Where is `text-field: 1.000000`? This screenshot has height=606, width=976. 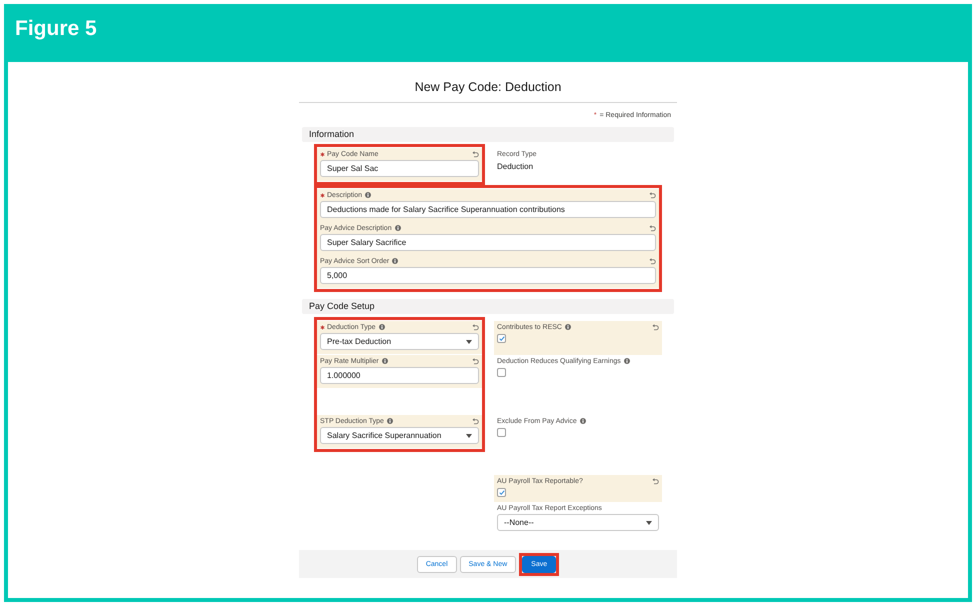 text-field: 1.000000 is located at coordinates (399, 375).